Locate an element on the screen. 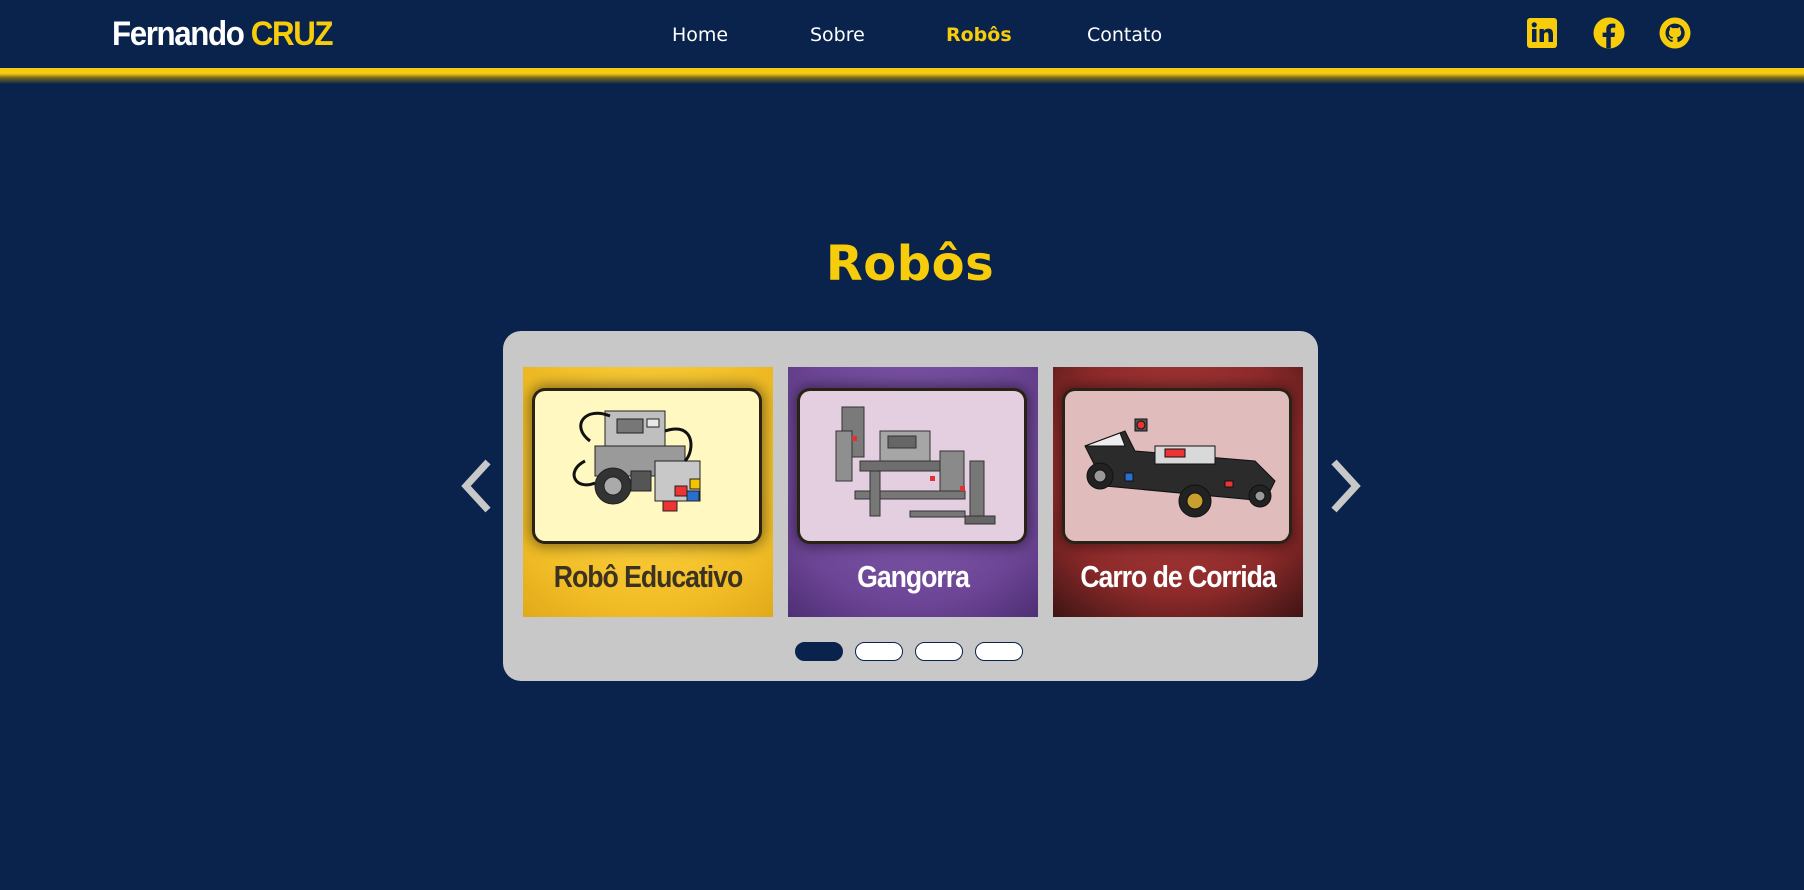 The width and height of the screenshot is (1804, 890). section-title: Robôs is located at coordinates (910, 264).